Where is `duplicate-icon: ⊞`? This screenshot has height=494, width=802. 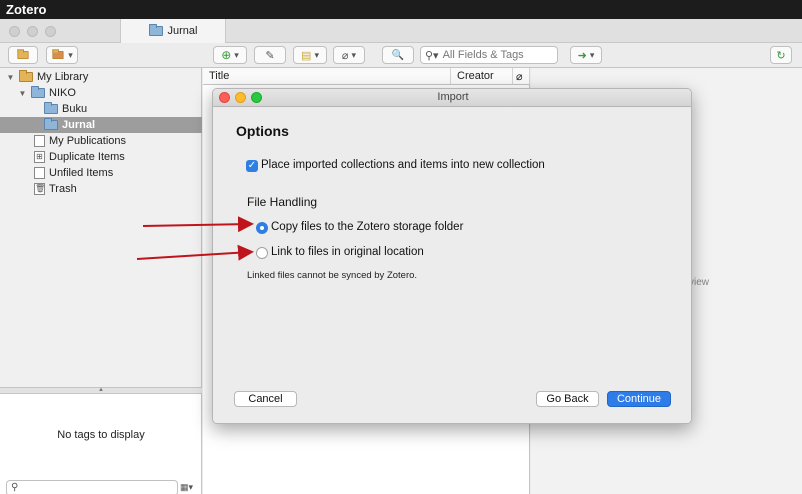
duplicate-icon: ⊞ is located at coordinates (39, 157).